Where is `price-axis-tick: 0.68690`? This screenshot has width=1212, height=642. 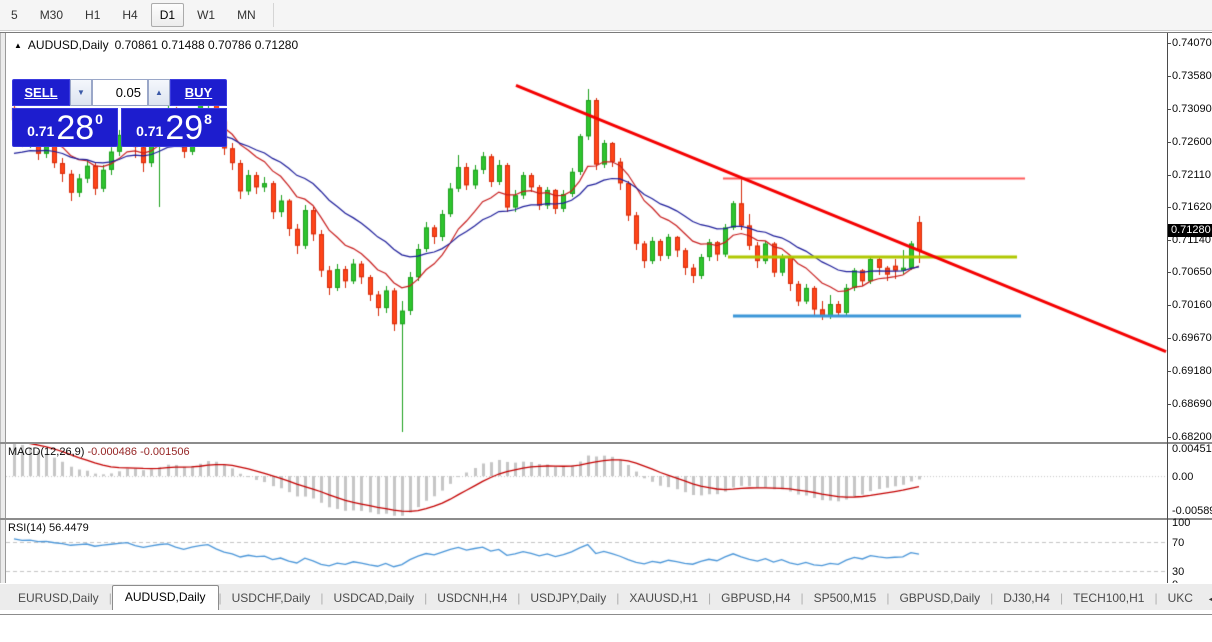
price-axis-tick: 0.68690 is located at coordinates (1192, 404).